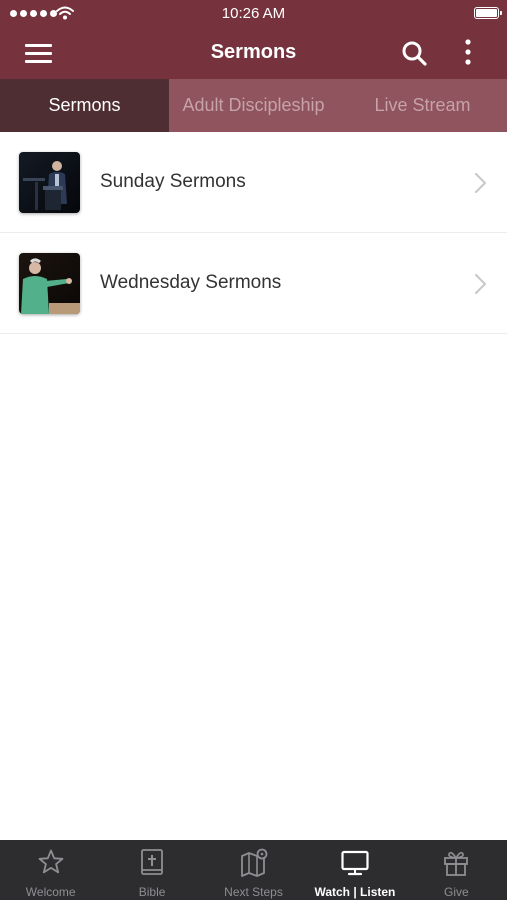 The width and height of the screenshot is (507, 900). I want to click on tab-welcome: Welcome, so click(50, 870).